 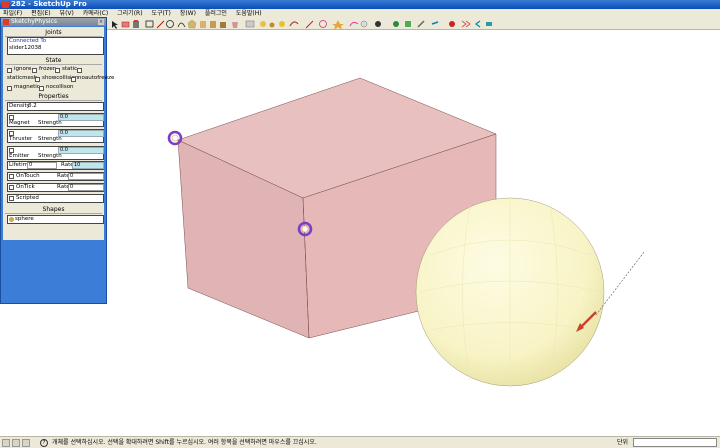 I want to click on density-input: 0.2, so click(x=32, y=106).